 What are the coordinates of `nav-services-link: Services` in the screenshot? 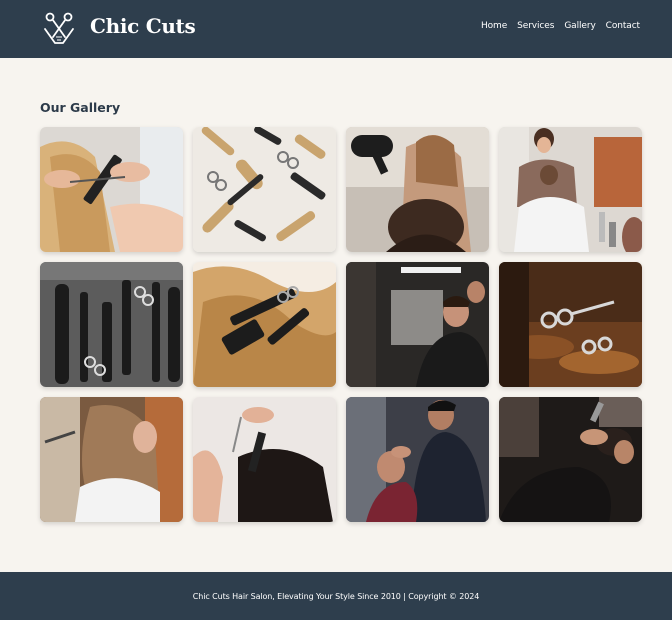 It's located at (535, 26).